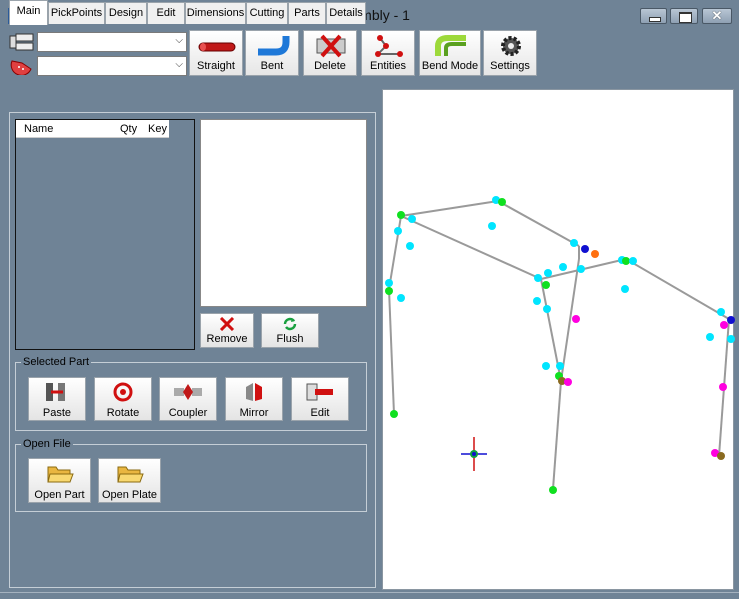 This screenshot has height=599, width=739. What do you see at coordinates (92, 129) in the screenshot?
I see `parts-list-header: Name Qty Key` at bounding box center [92, 129].